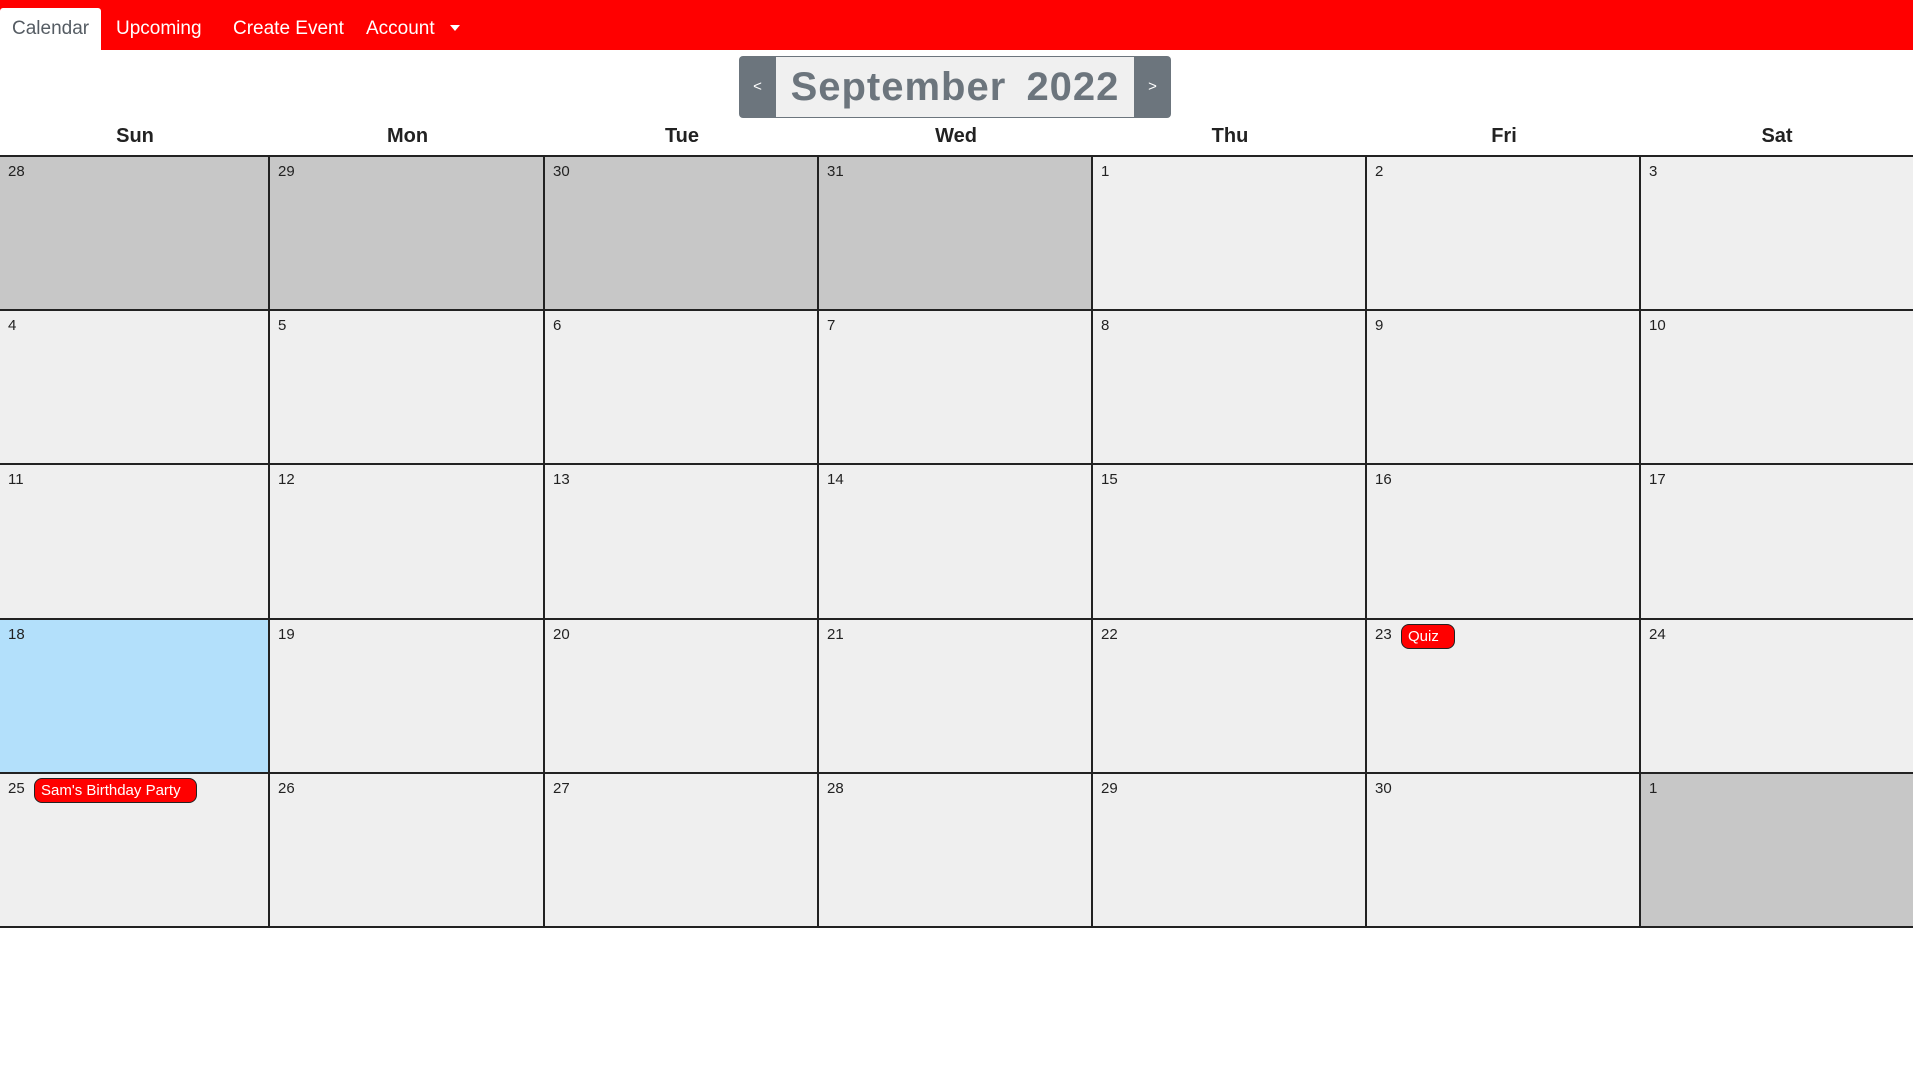 Image resolution: width=1913 pixels, height=1068 pixels. I want to click on weekday-header-tue: Tue, so click(682, 136).